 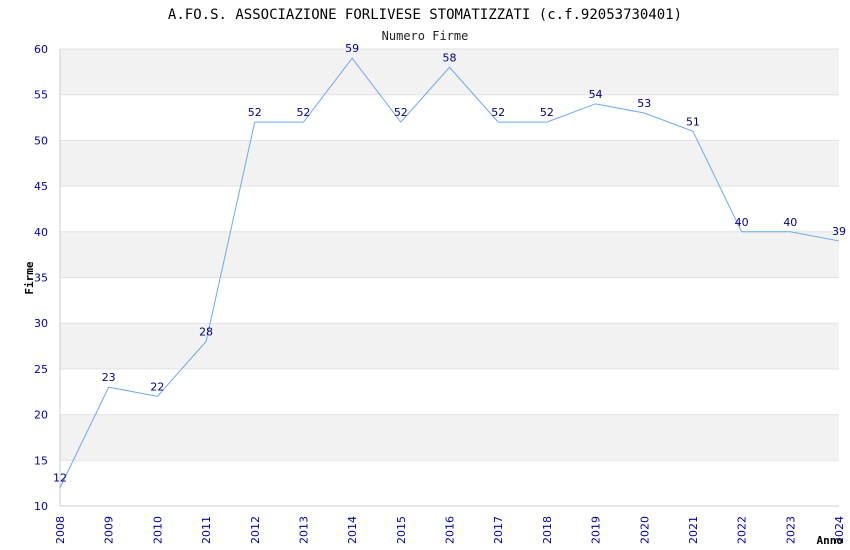 I want to click on x-tick-label: 2016, so click(x=450, y=530).